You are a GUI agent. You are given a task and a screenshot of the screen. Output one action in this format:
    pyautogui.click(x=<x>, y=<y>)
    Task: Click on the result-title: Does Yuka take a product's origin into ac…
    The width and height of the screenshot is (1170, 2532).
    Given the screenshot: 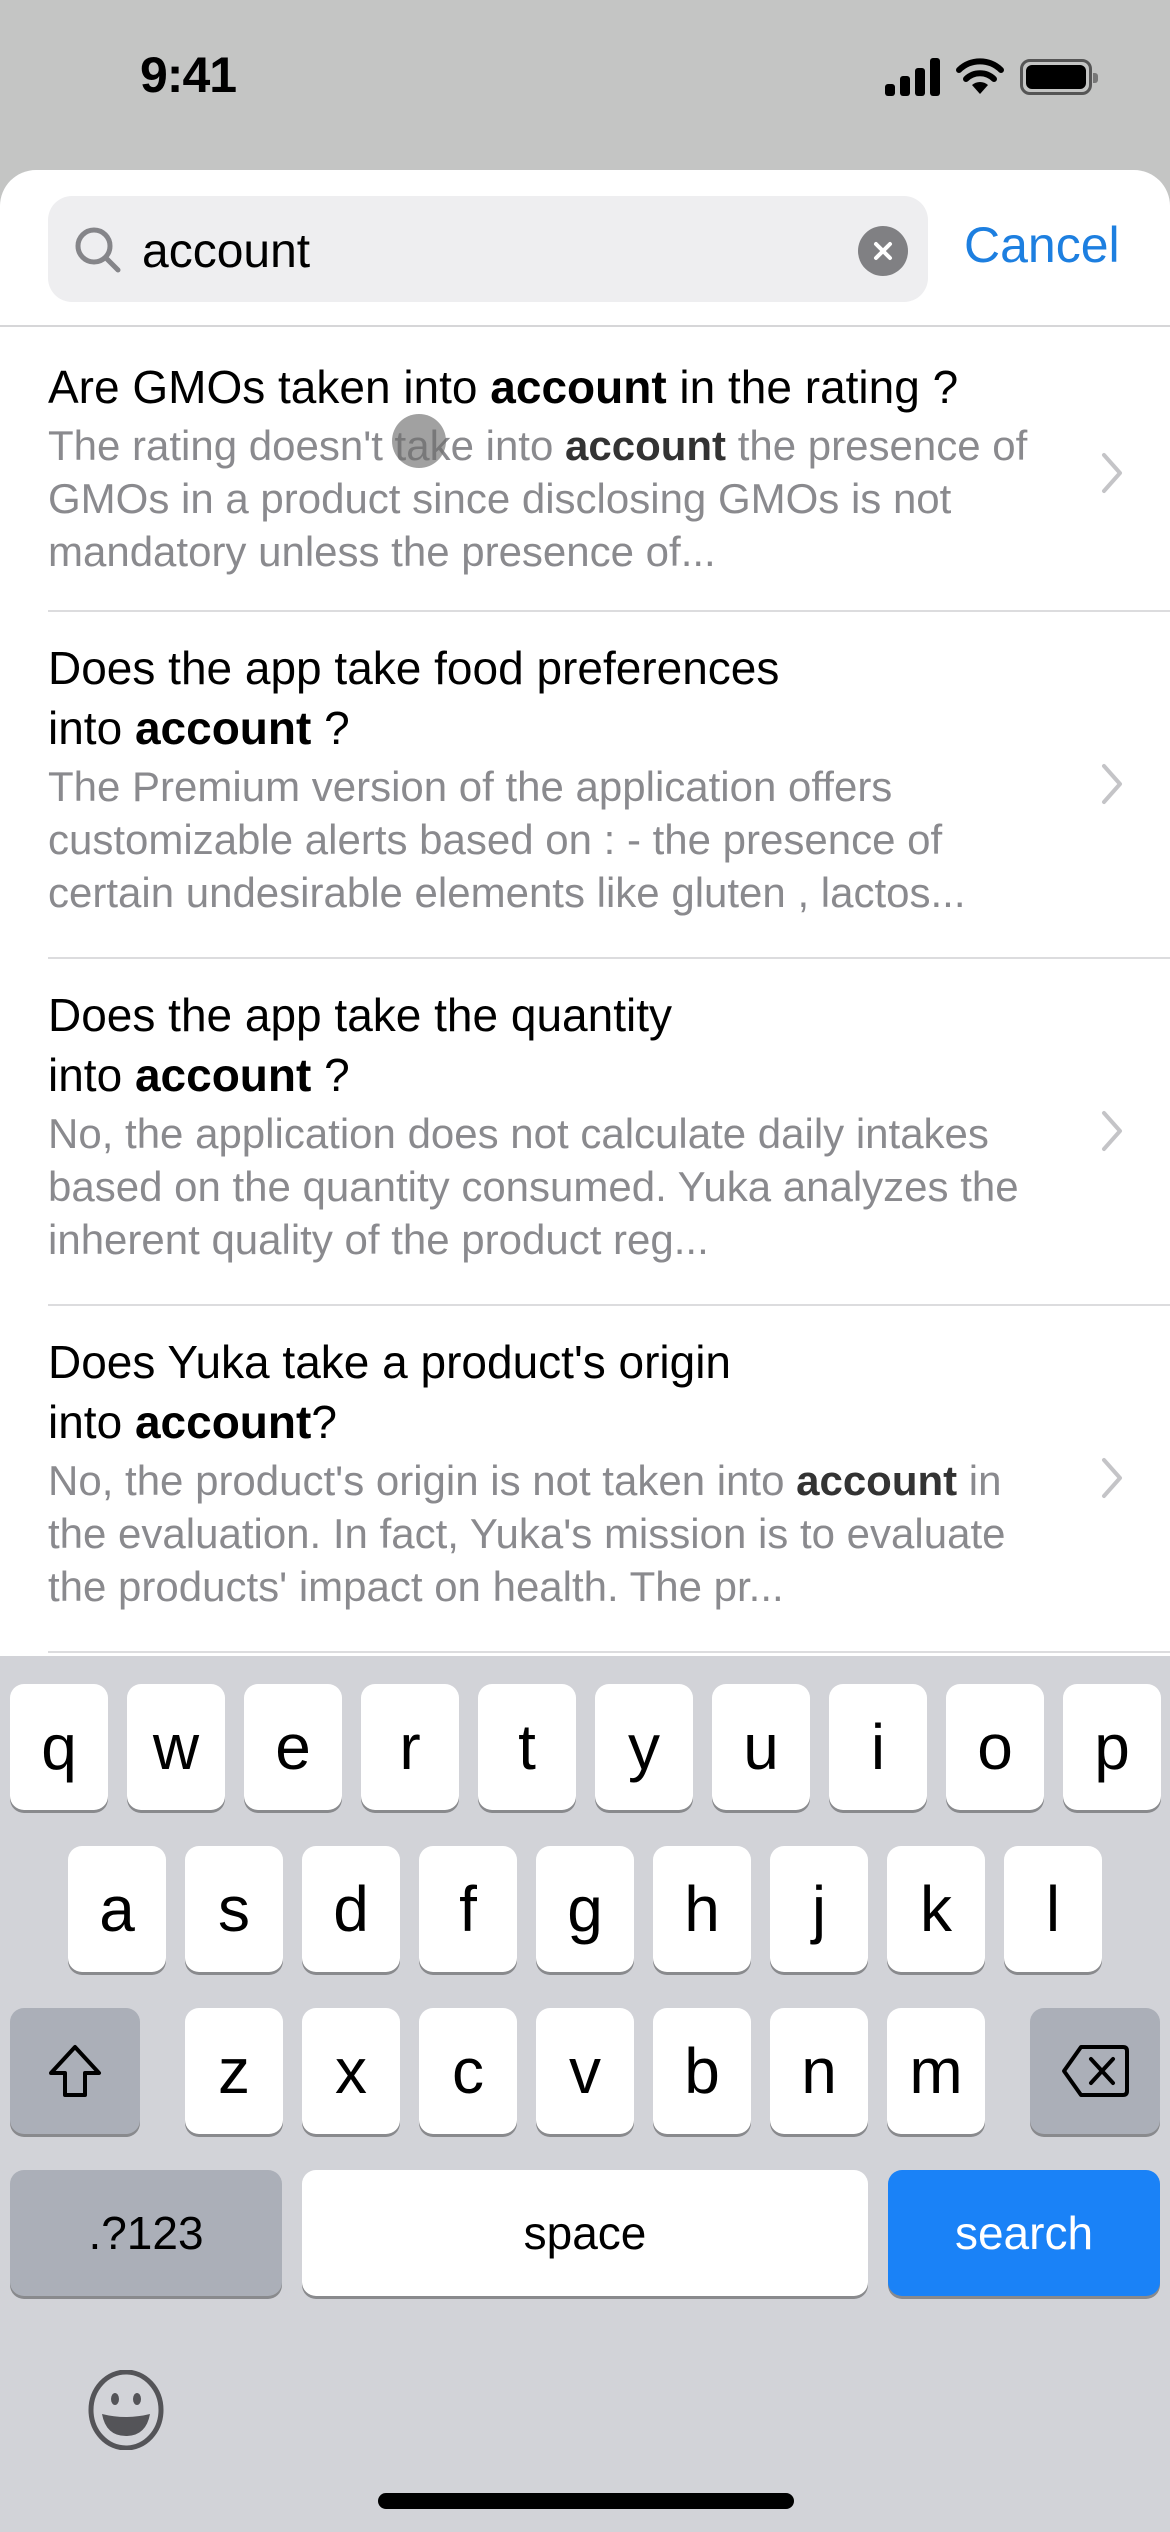 What is the action you would take?
    pyautogui.click(x=539, y=1392)
    